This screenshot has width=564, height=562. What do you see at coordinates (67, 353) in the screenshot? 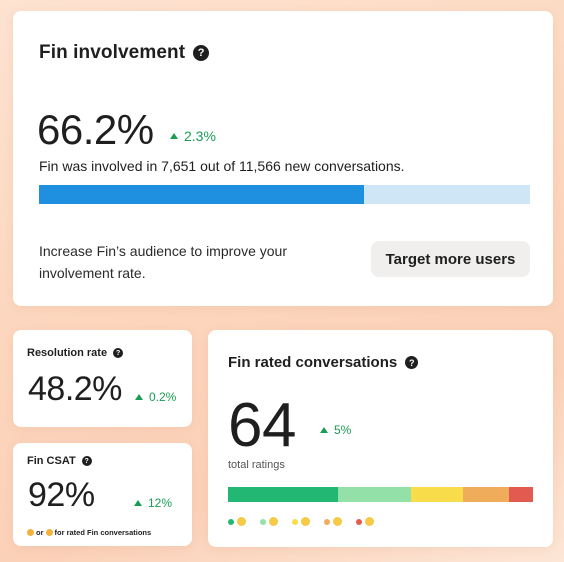
I see `resolution-rate-title: Resolution rate` at bounding box center [67, 353].